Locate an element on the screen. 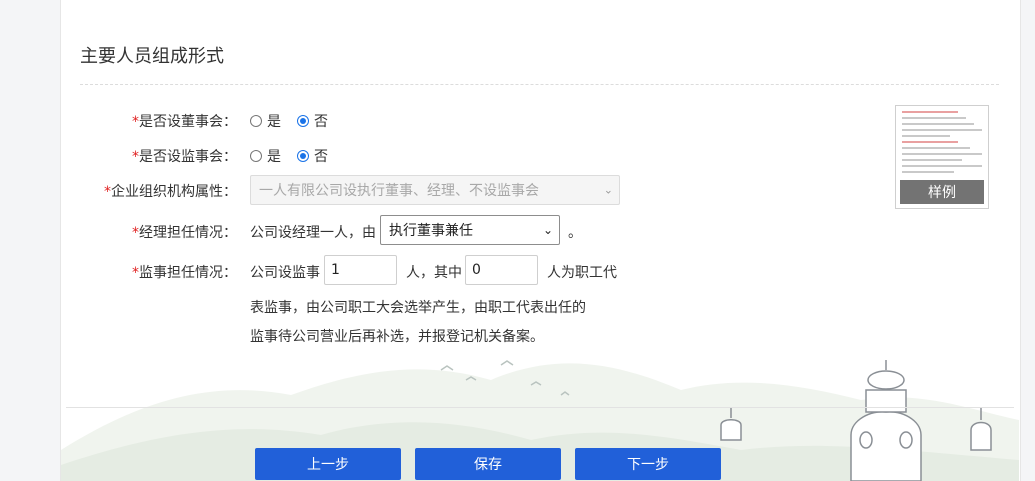  sample-badge: 样例 is located at coordinates (942, 192).